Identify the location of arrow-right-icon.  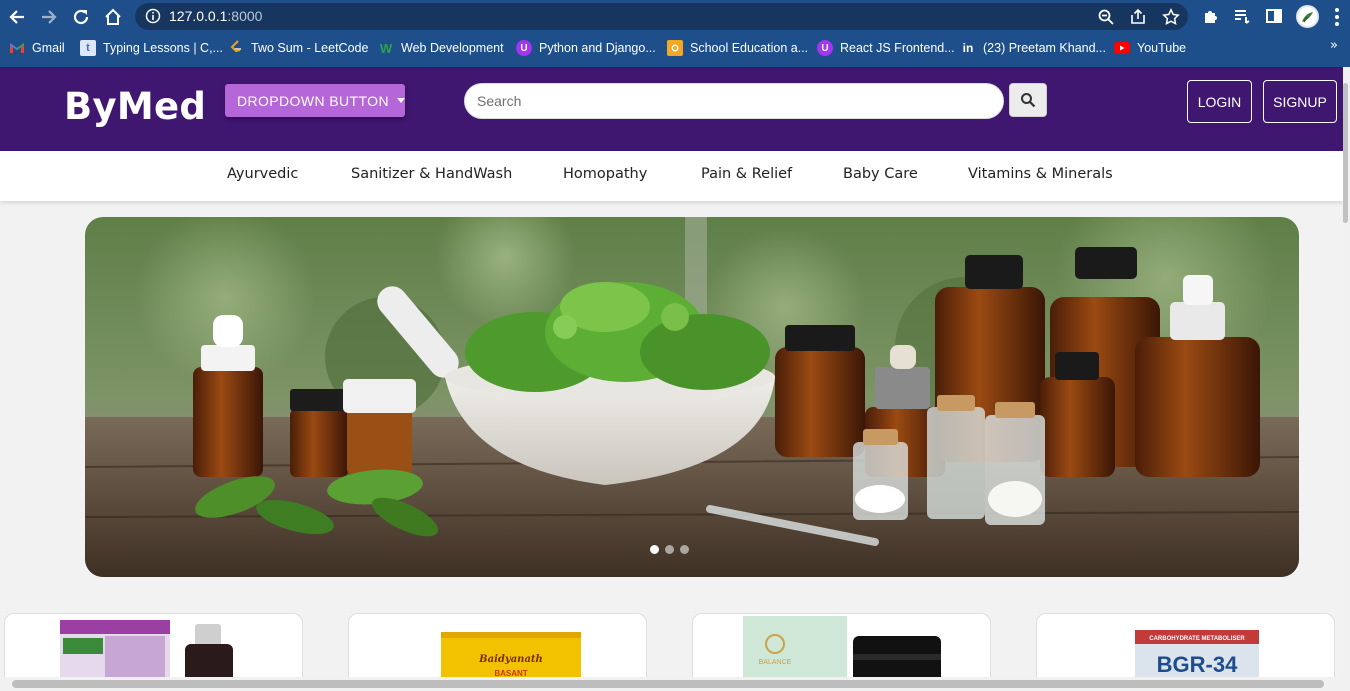
(49, 17).